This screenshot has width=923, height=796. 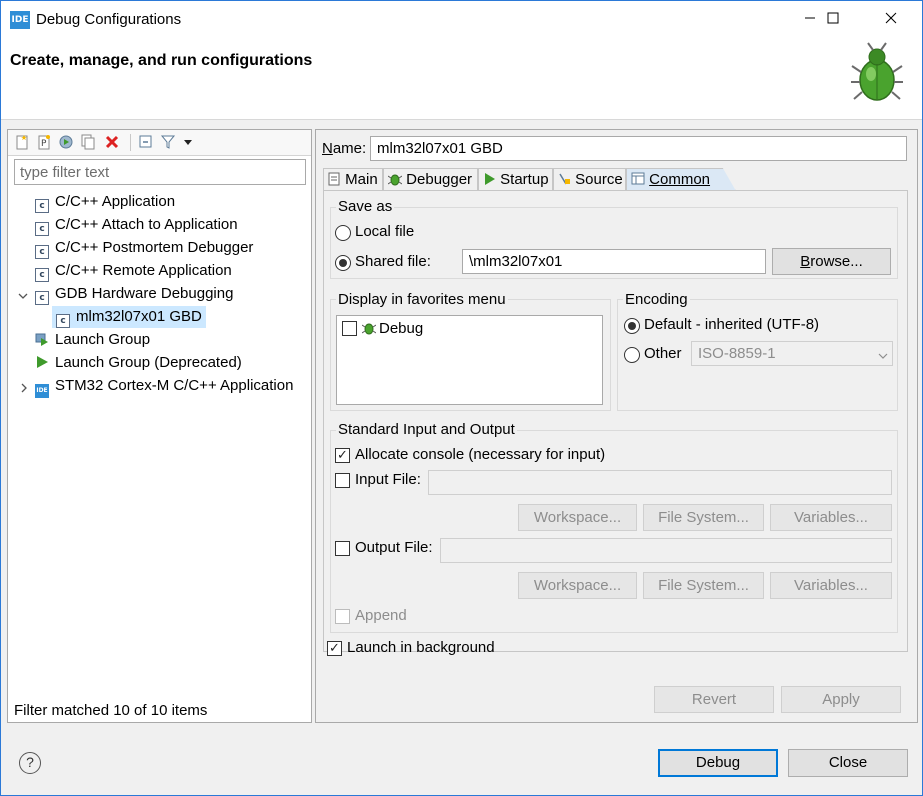 I want to click on default-encoding-label: Default - inherited (UTF-8), so click(x=732, y=324).